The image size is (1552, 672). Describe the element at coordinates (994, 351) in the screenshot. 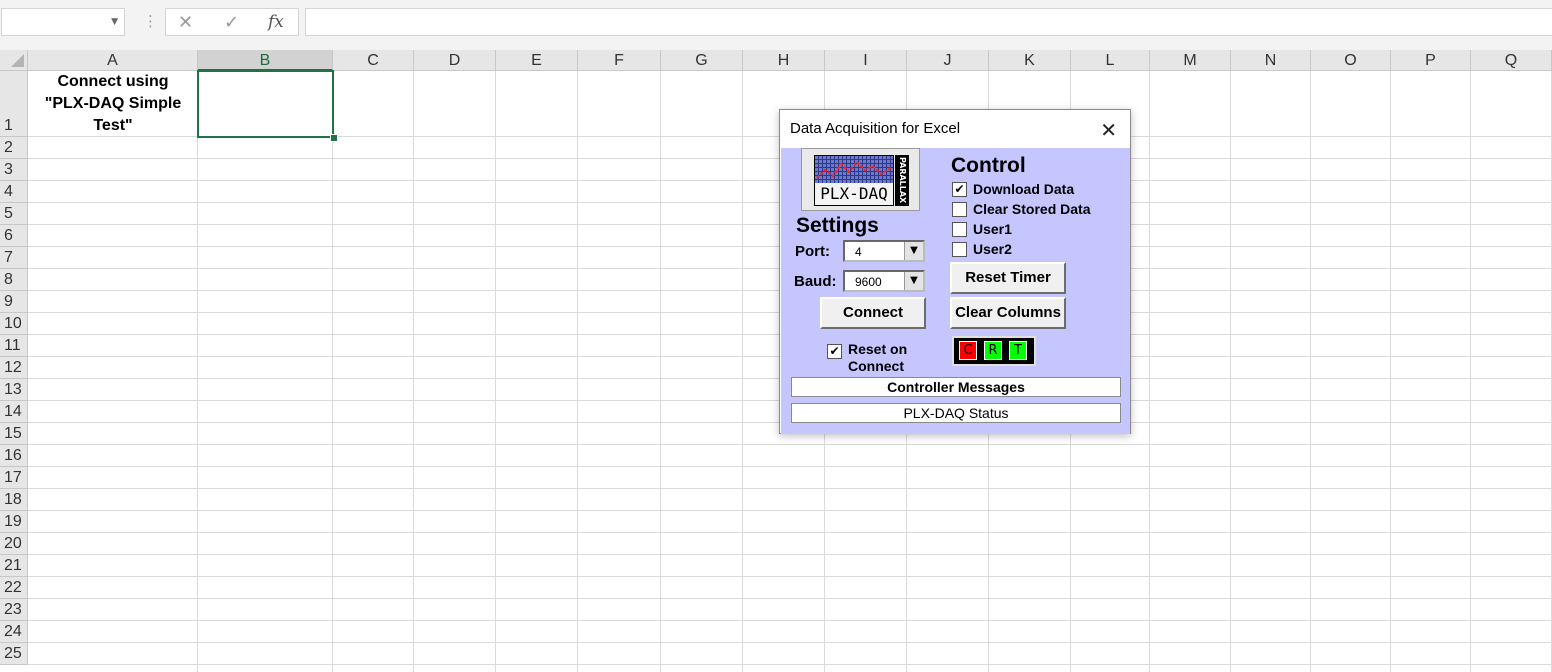

I see `crt-indicator-panel: C R T` at that location.